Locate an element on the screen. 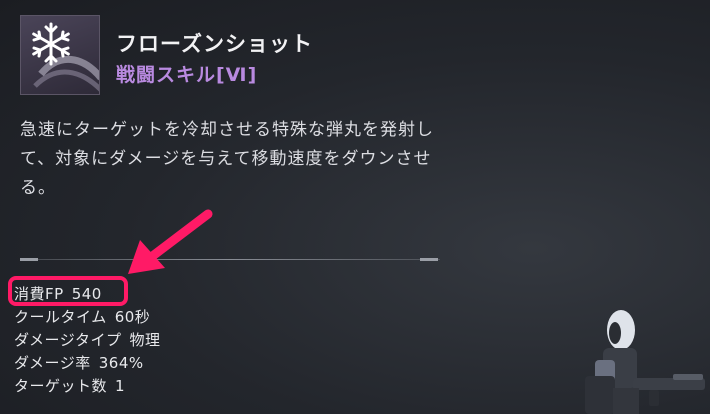 The width and height of the screenshot is (710, 414). fp-cost-highlight is located at coordinates (68, 291).